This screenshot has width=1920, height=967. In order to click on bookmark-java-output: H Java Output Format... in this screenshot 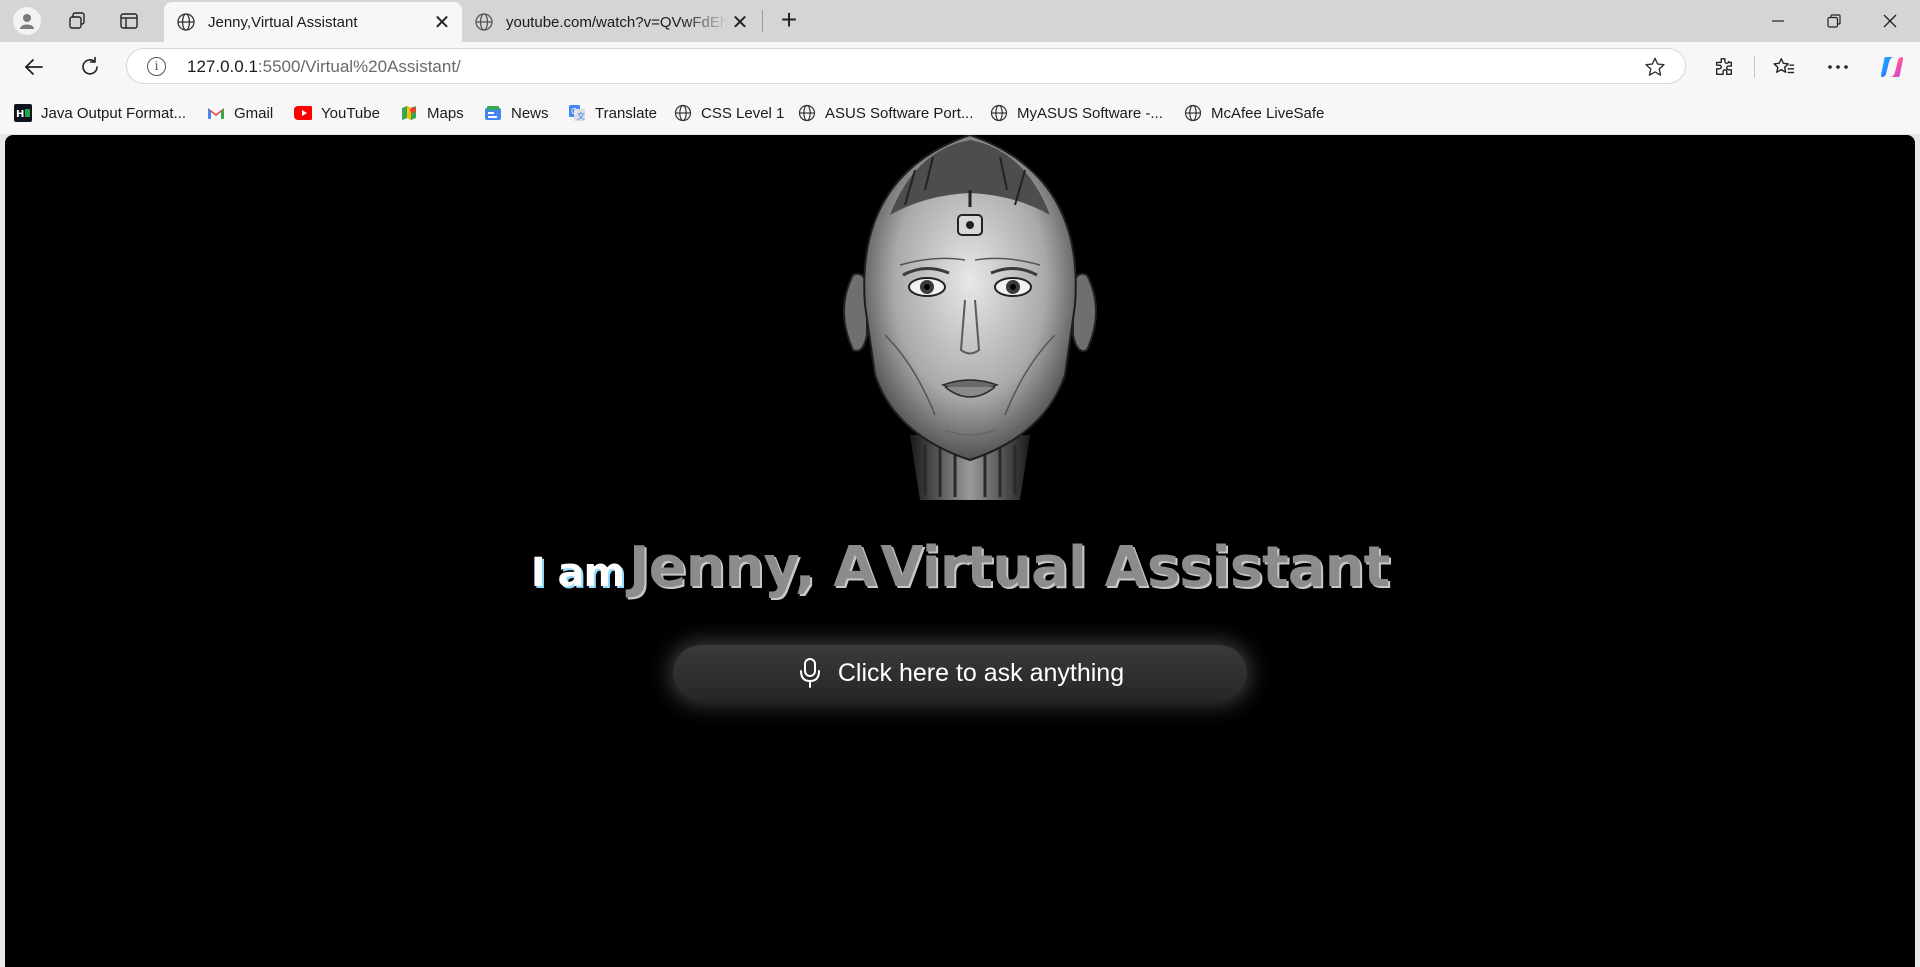, I will do `click(100, 113)`.